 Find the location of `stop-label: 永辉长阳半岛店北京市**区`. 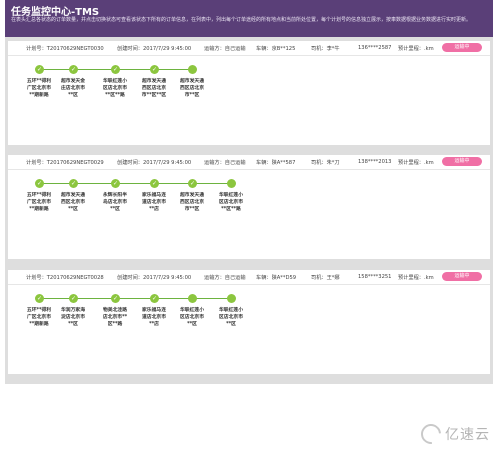

stop-label: 永辉长阳半岛店北京市**区 is located at coordinates (115, 202).